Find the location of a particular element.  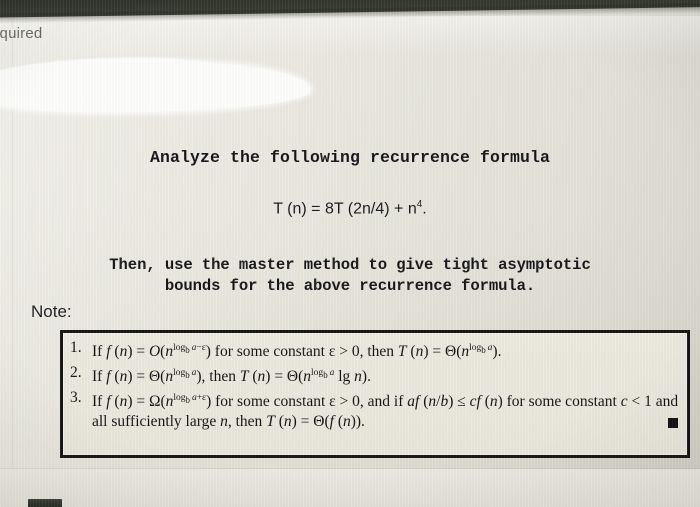

recurrence-formula: T (n) = 8T (2n/4) + n4. is located at coordinates (350, 208).